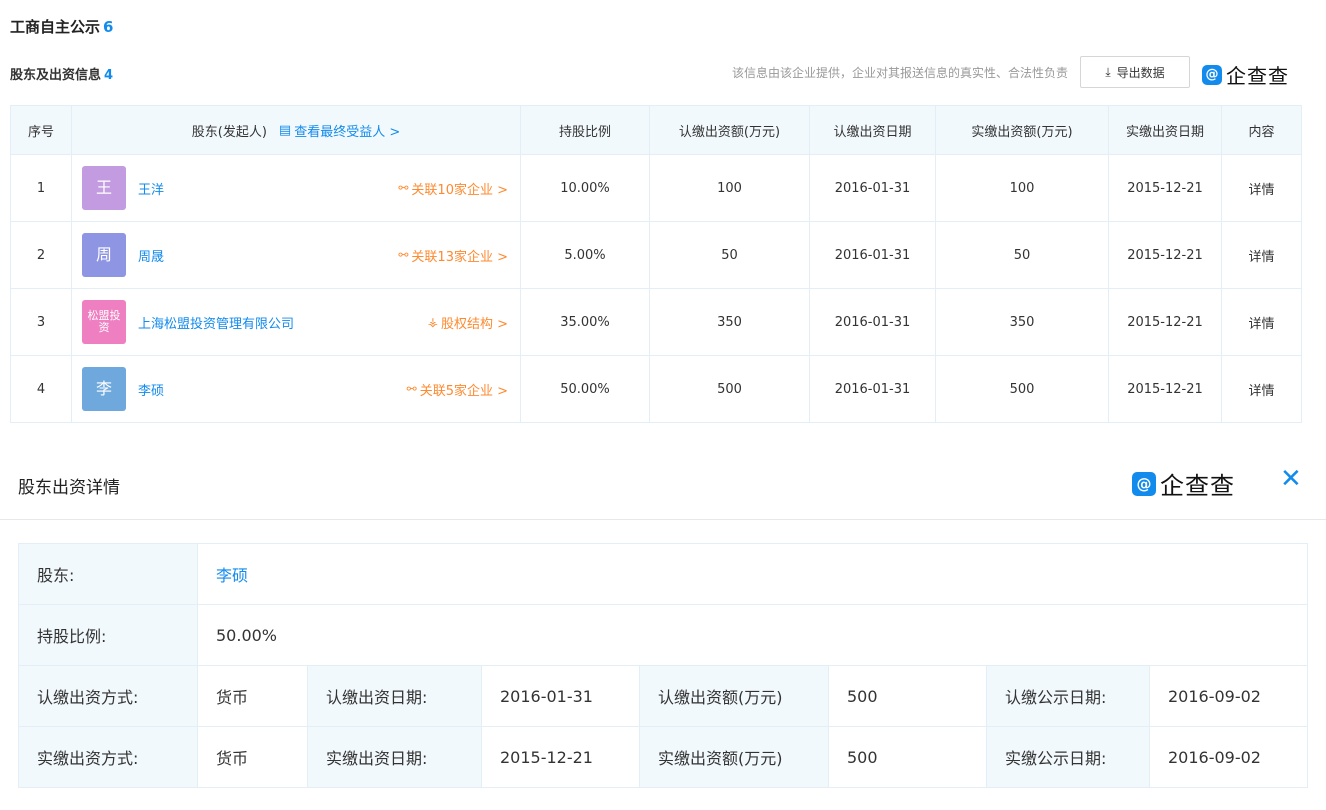  I want to click on equity-structure-icon: ⚶, so click(432, 322).